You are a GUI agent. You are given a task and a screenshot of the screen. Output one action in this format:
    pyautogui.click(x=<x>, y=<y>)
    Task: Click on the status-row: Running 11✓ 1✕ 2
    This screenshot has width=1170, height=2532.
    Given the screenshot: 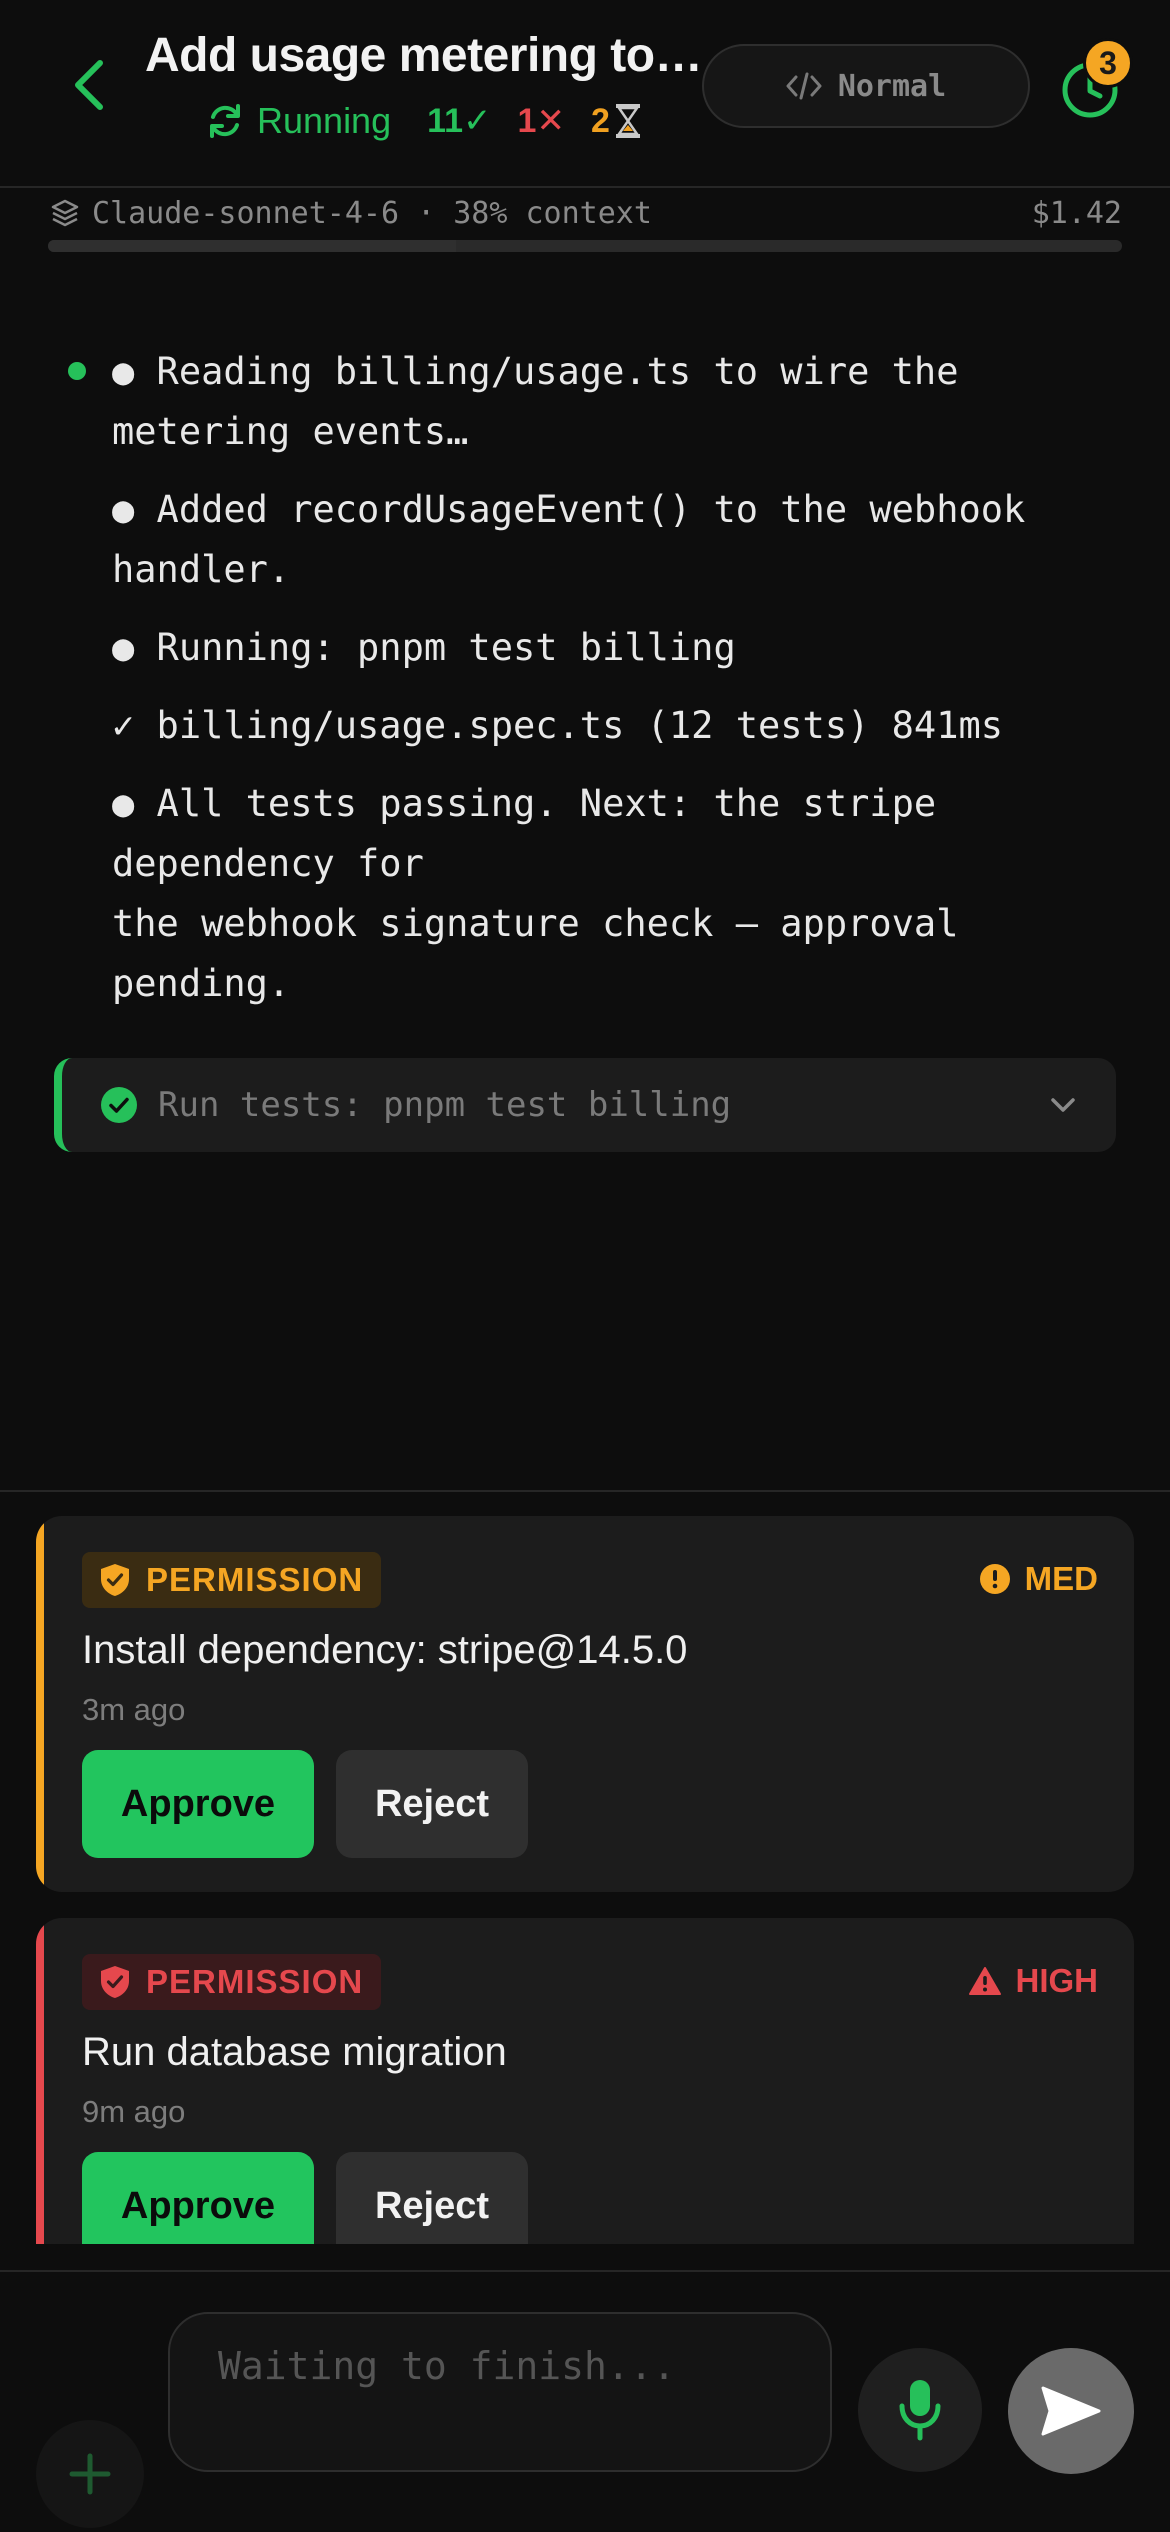 What is the action you would take?
    pyautogui.click(x=423, y=121)
    